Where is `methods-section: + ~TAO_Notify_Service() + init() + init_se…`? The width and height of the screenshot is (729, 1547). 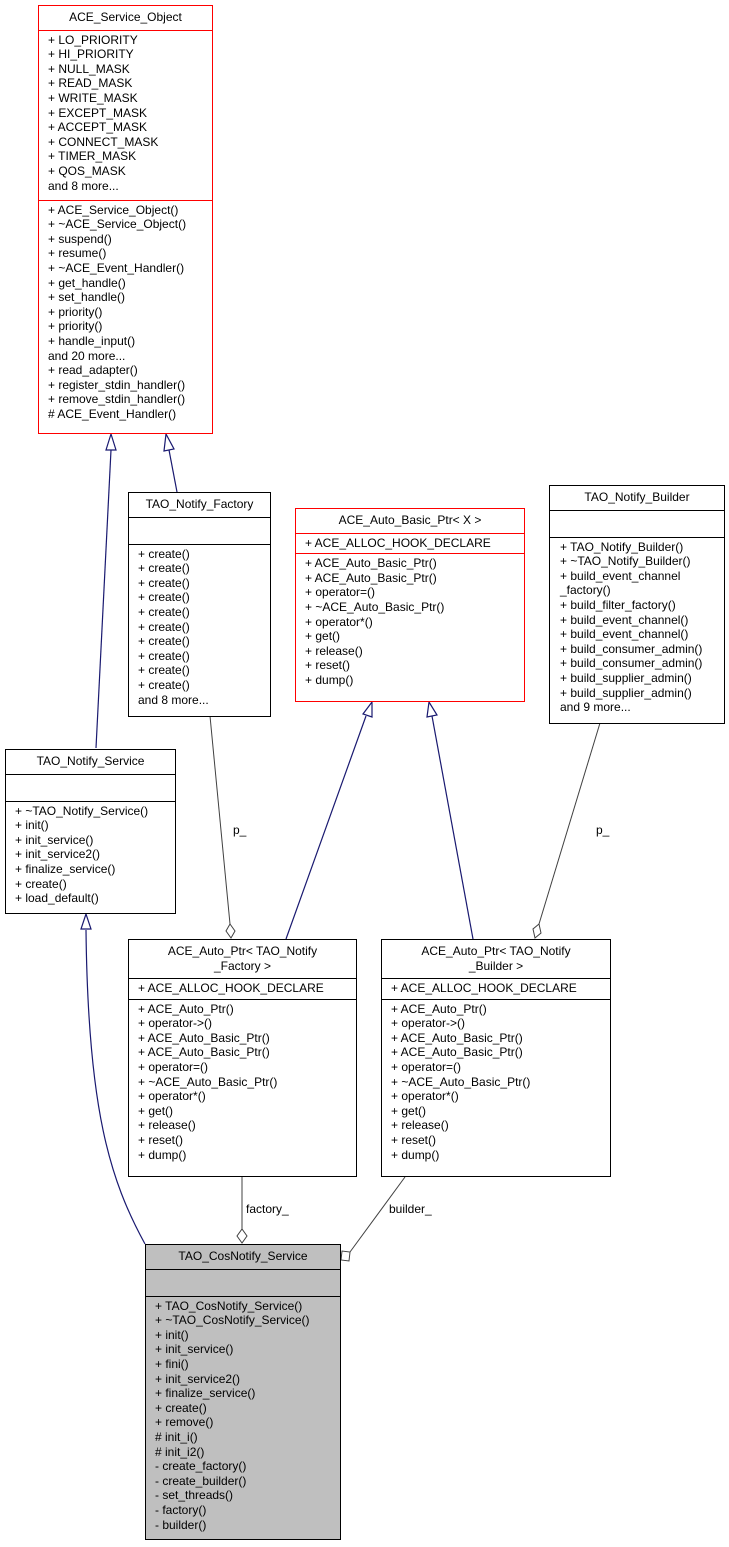 methods-section: + ~TAO_Notify_Service() + init() + init_se… is located at coordinates (90, 854).